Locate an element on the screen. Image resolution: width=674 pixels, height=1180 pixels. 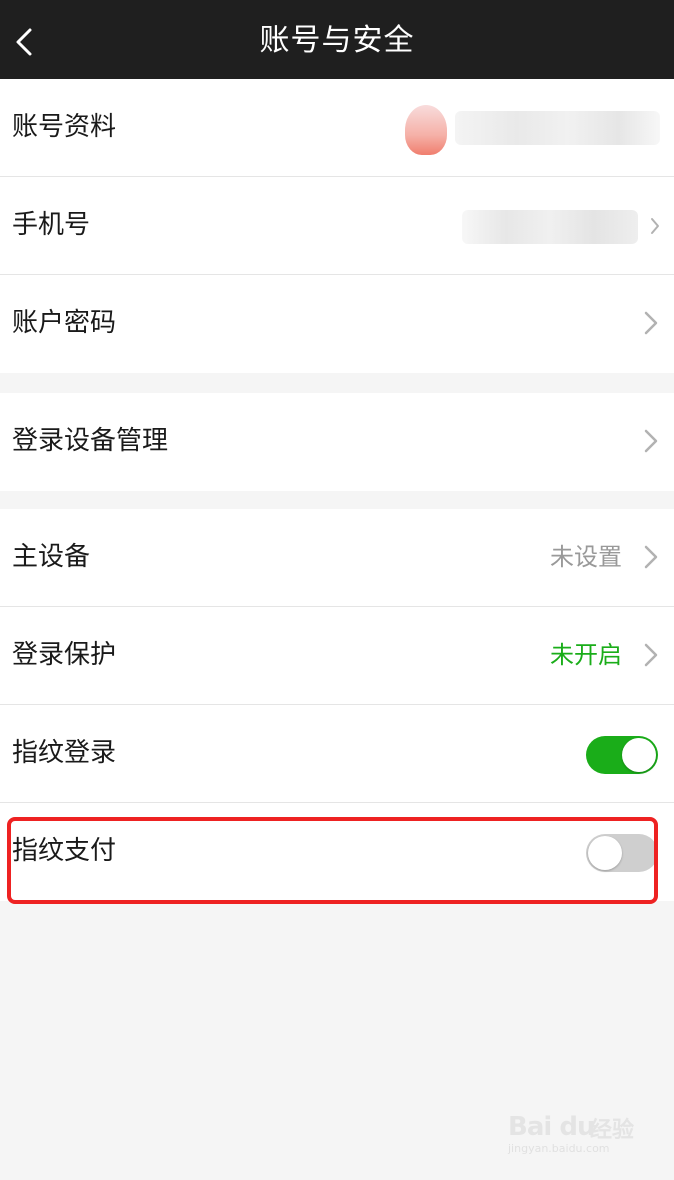
account-name-redacted is located at coordinates (557, 128).